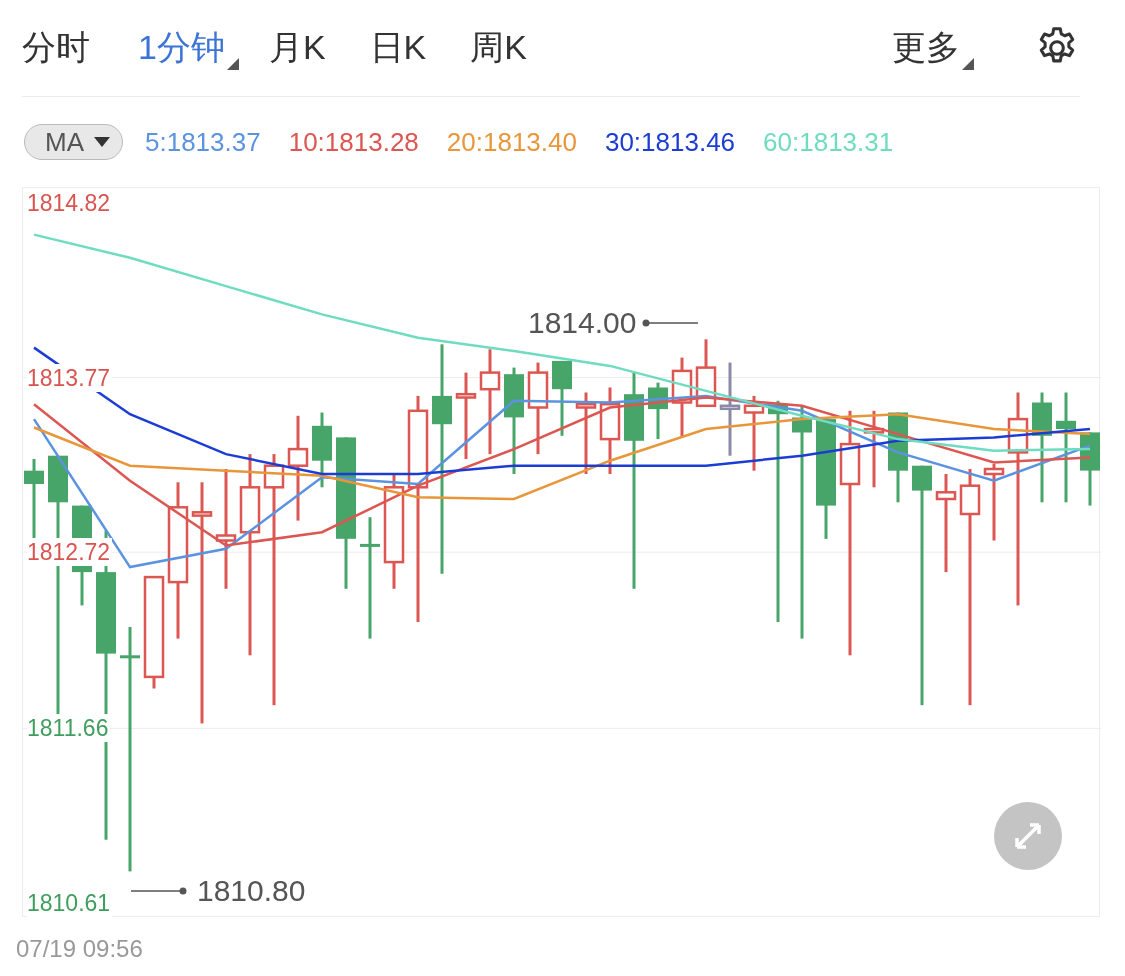  Describe the element at coordinates (828, 142) in the screenshot. I see `legend-label: 60:1813.31` at that location.